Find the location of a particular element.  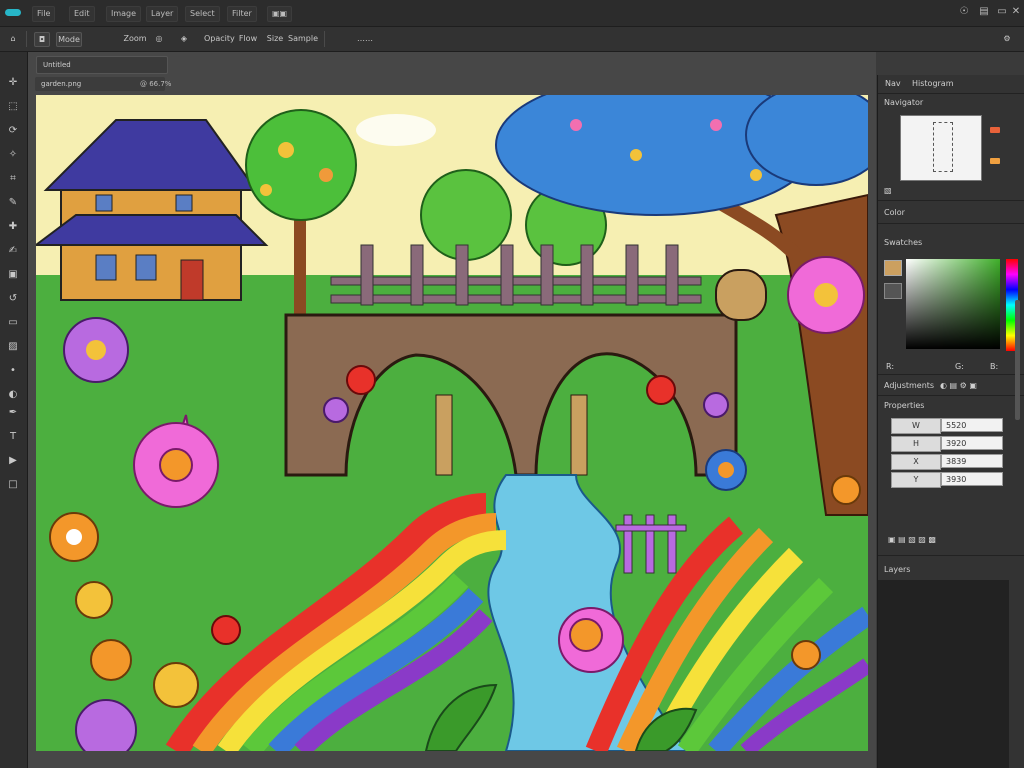

pen-icon: ✒ is located at coordinates (13, 413).